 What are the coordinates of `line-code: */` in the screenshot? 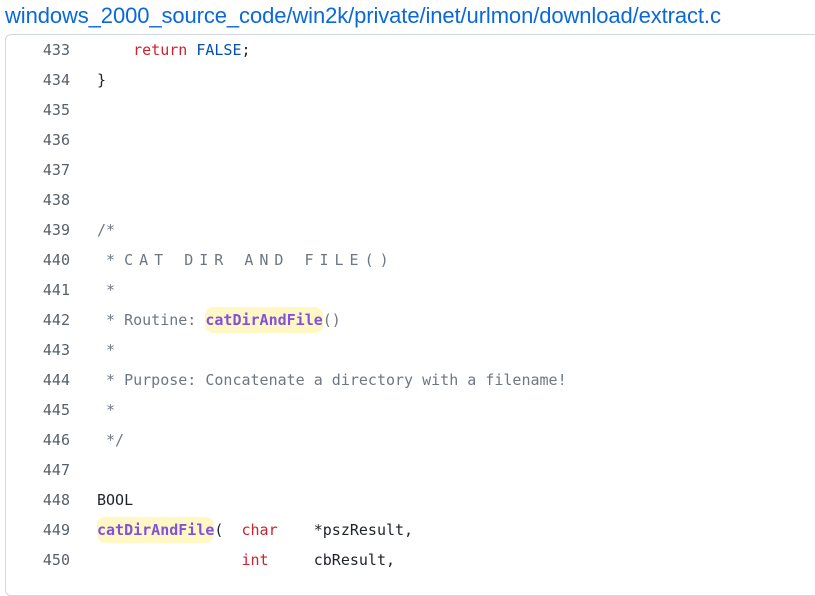 It's located at (110, 440).